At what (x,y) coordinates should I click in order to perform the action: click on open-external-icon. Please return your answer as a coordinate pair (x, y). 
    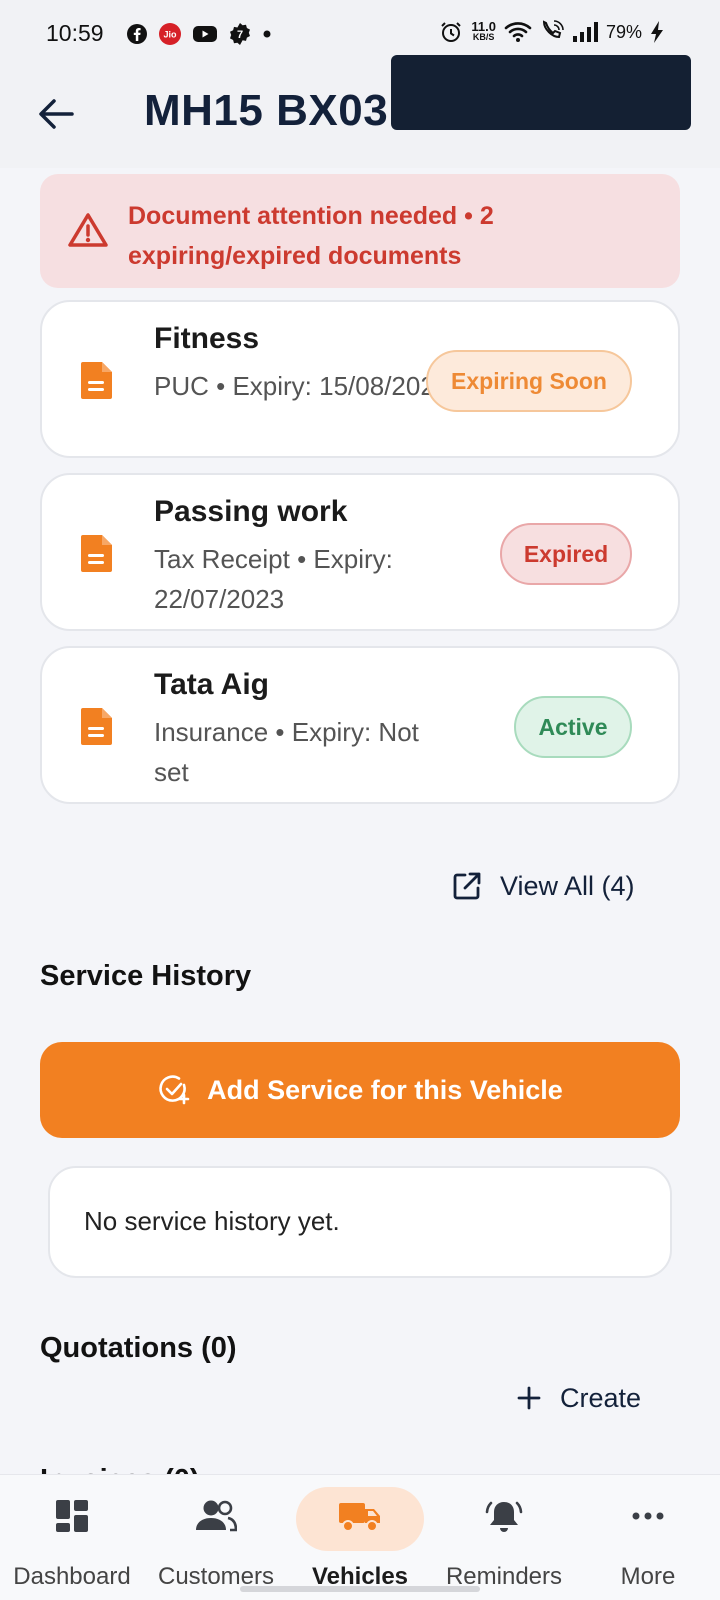
    Looking at the image, I should click on (467, 886).